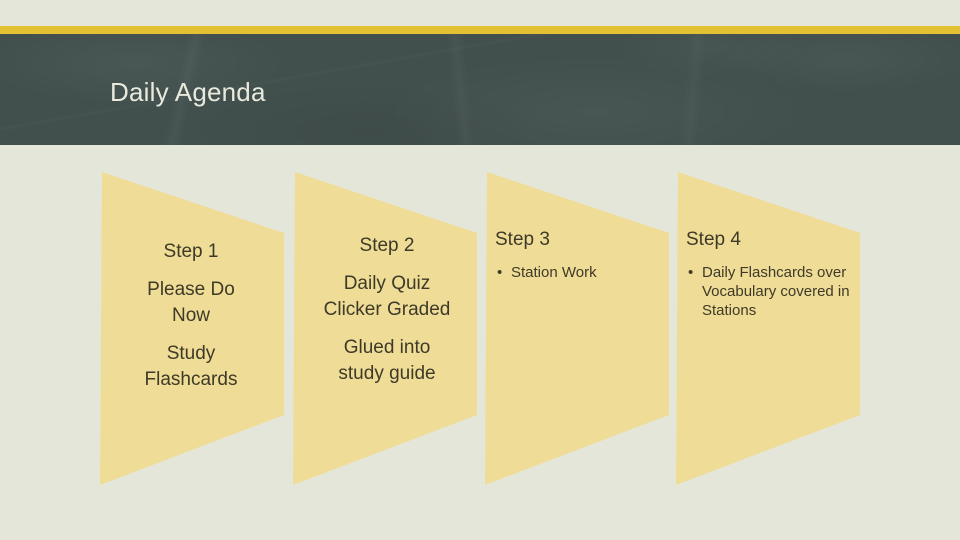  I want to click on agenda-step-1-line-2: Now, so click(190, 315).